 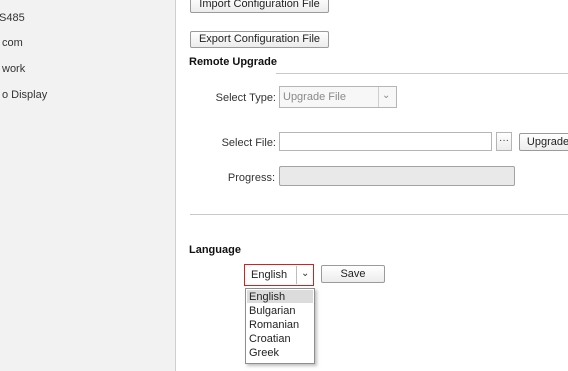 What do you see at coordinates (259, 39) in the screenshot?
I see `export-config-button: Export Configuration File` at bounding box center [259, 39].